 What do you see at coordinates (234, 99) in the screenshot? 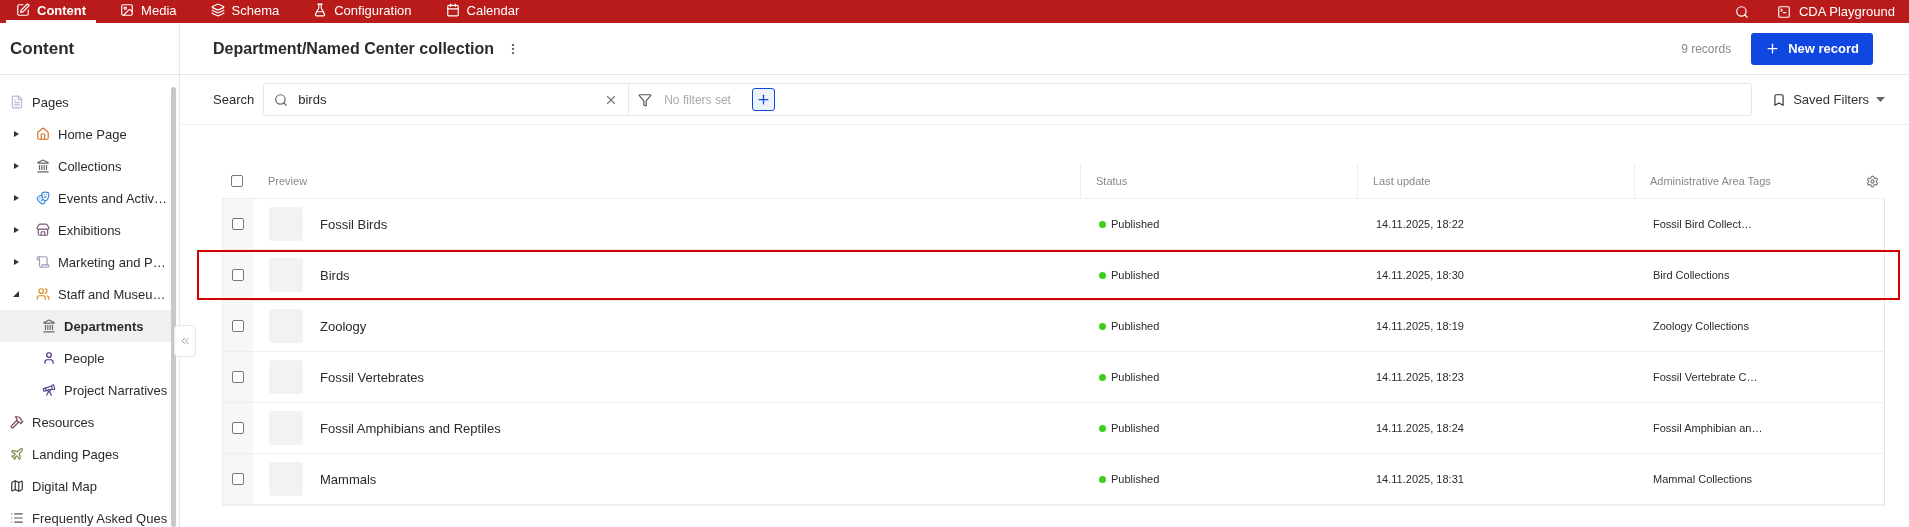
I see `search-label: Search` at bounding box center [234, 99].